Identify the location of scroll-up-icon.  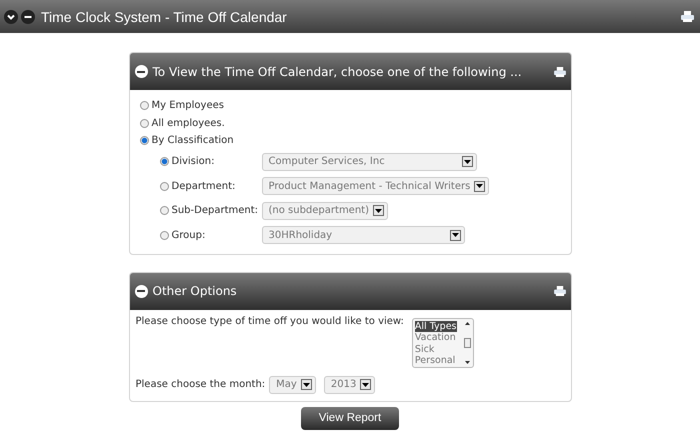
(467, 323).